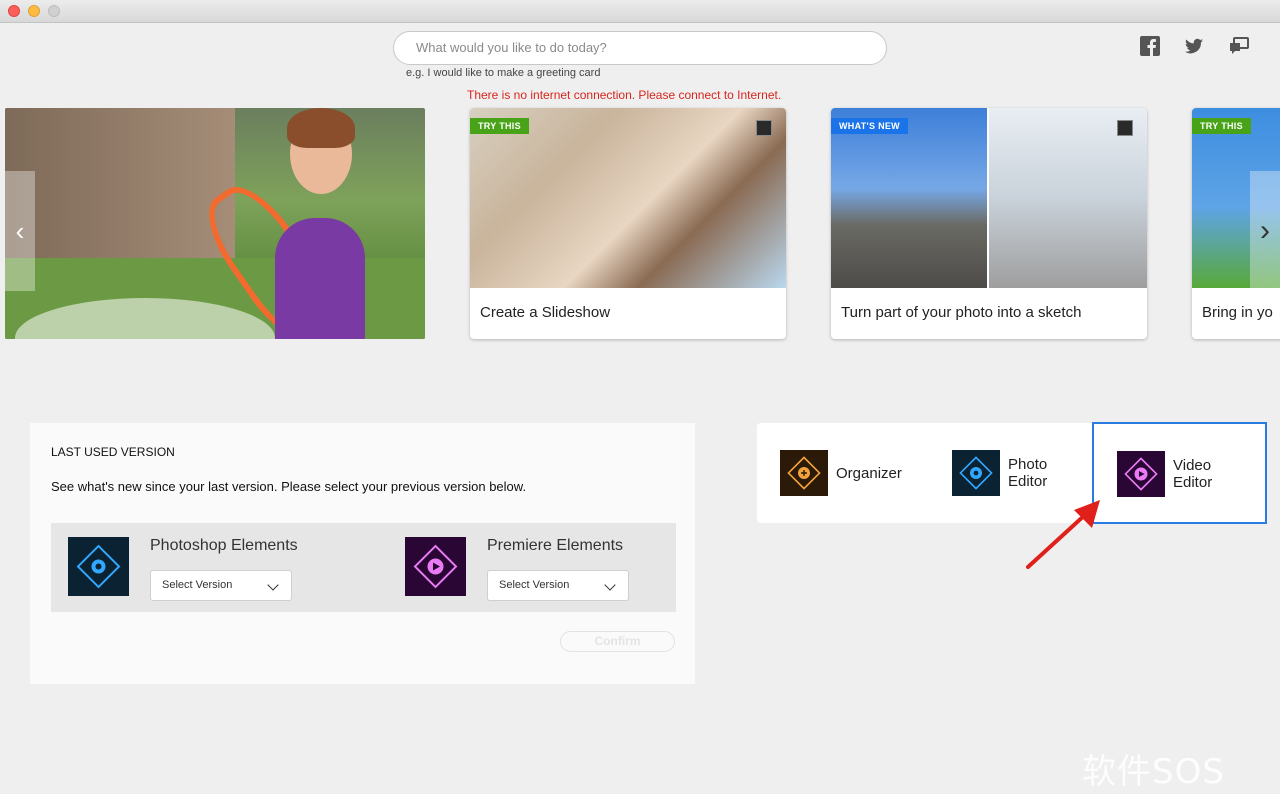 The width and height of the screenshot is (1280, 794). Describe the element at coordinates (320, 278) in the screenshot. I see `hero-child-body` at that location.